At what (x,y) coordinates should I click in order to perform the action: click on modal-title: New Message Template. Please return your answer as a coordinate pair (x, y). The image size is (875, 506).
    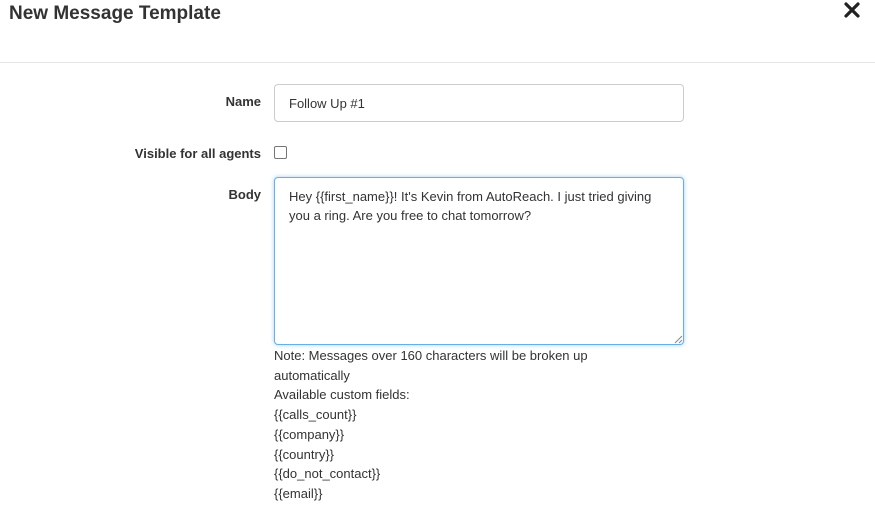
    Looking at the image, I should click on (115, 13).